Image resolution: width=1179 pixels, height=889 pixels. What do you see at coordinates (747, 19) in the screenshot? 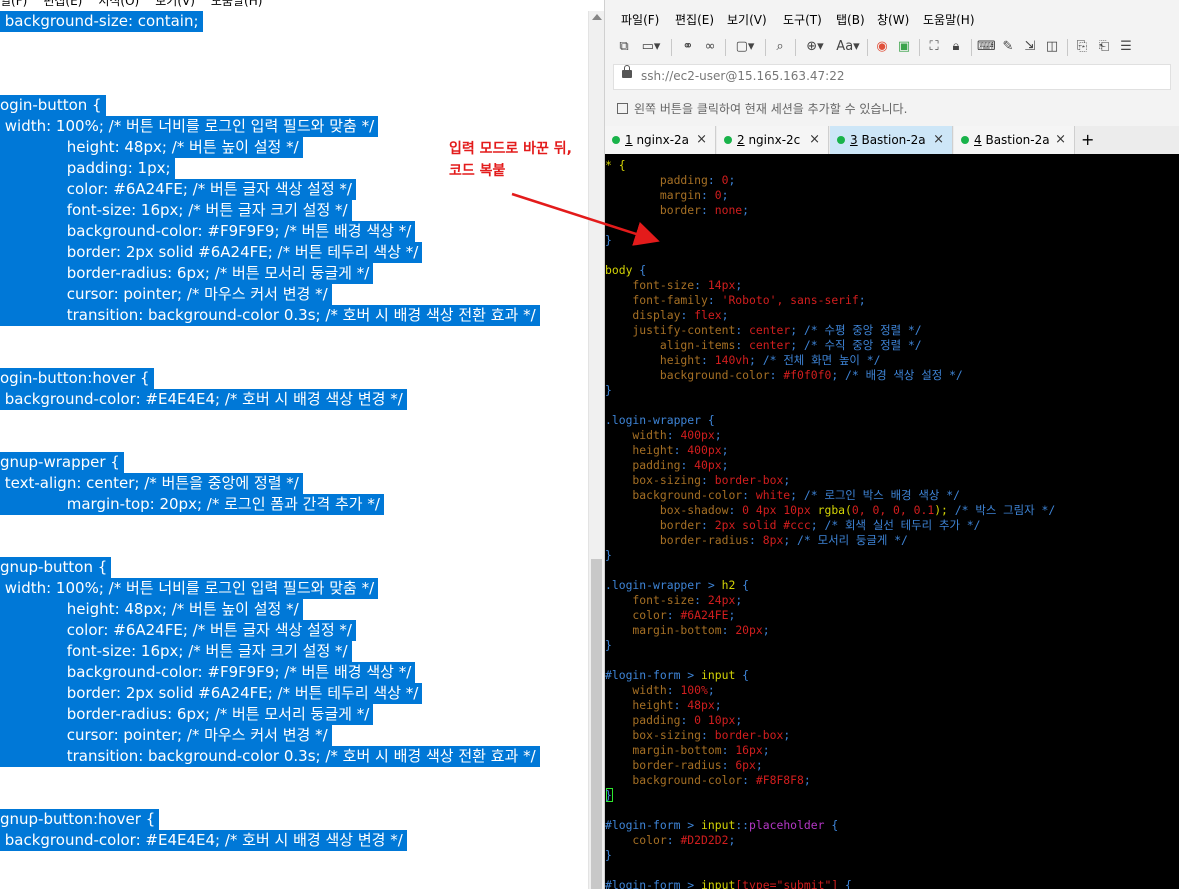
I see `terminal-menu-item: 보기(V)` at bounding box center [747, 19].